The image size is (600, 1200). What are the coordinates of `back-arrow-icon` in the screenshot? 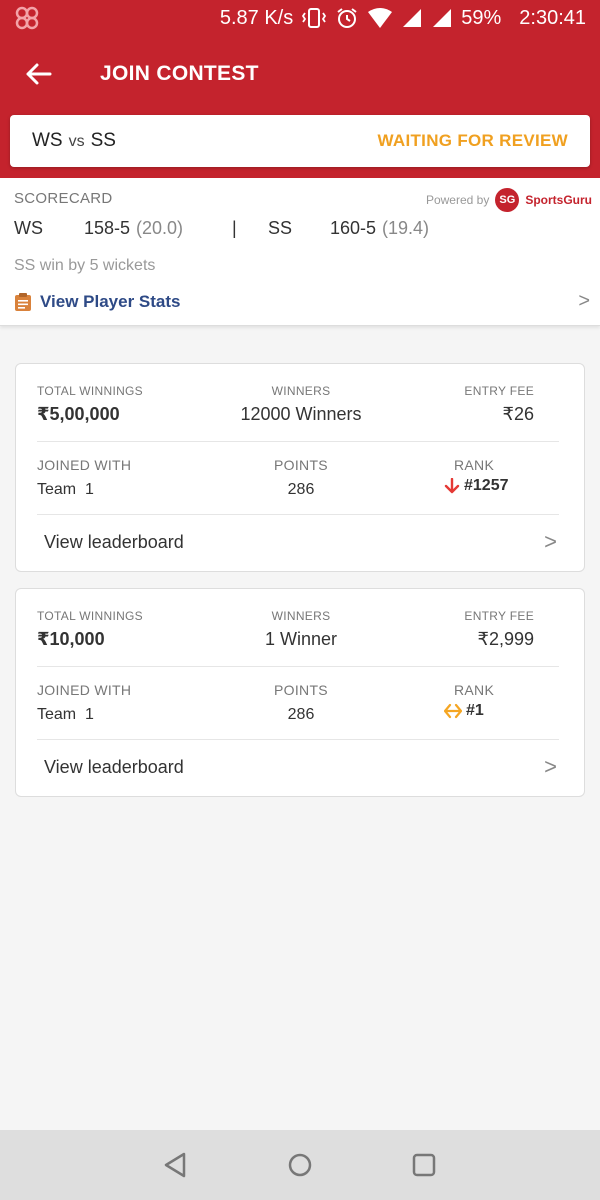 It's located at (39, 74).